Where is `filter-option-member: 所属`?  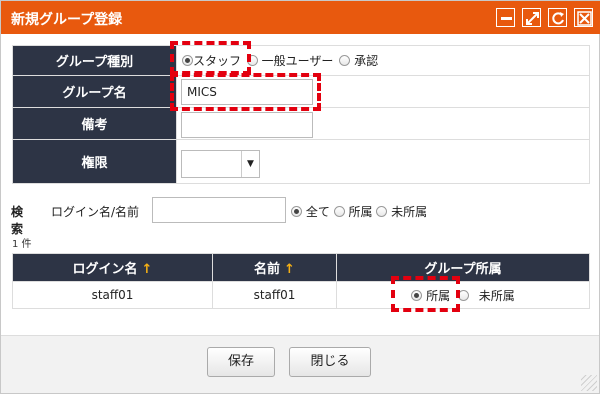
filter-option-member: 所属 is located at coordinates (353, 212).